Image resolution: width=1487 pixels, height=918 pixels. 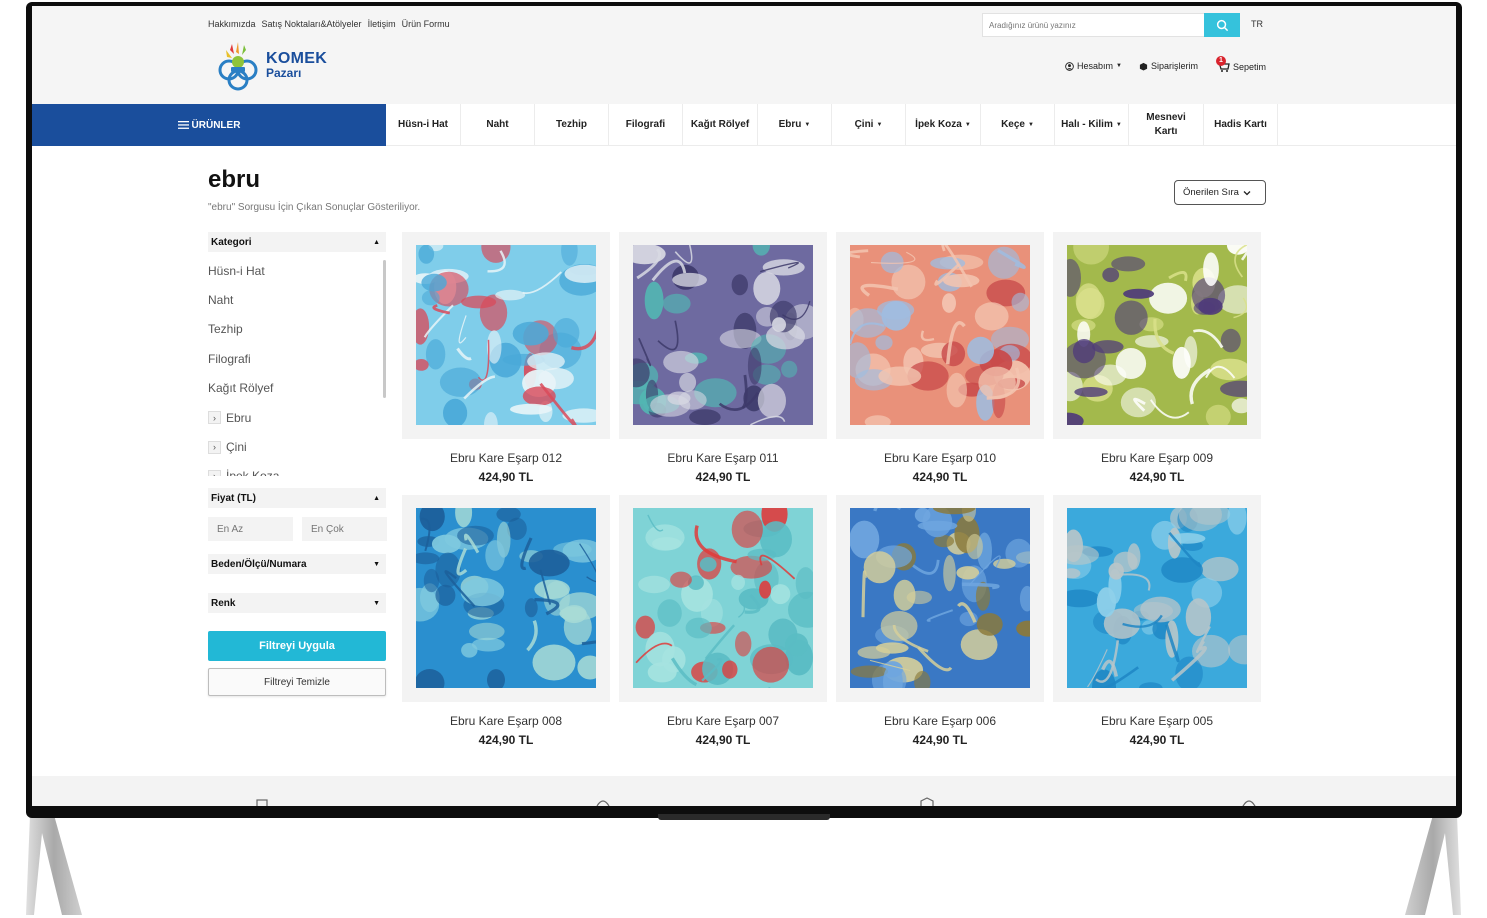 I want to click on product-card: Ebru Kare Eşarp 012 424,90 TL, so click(x=506, y=358).